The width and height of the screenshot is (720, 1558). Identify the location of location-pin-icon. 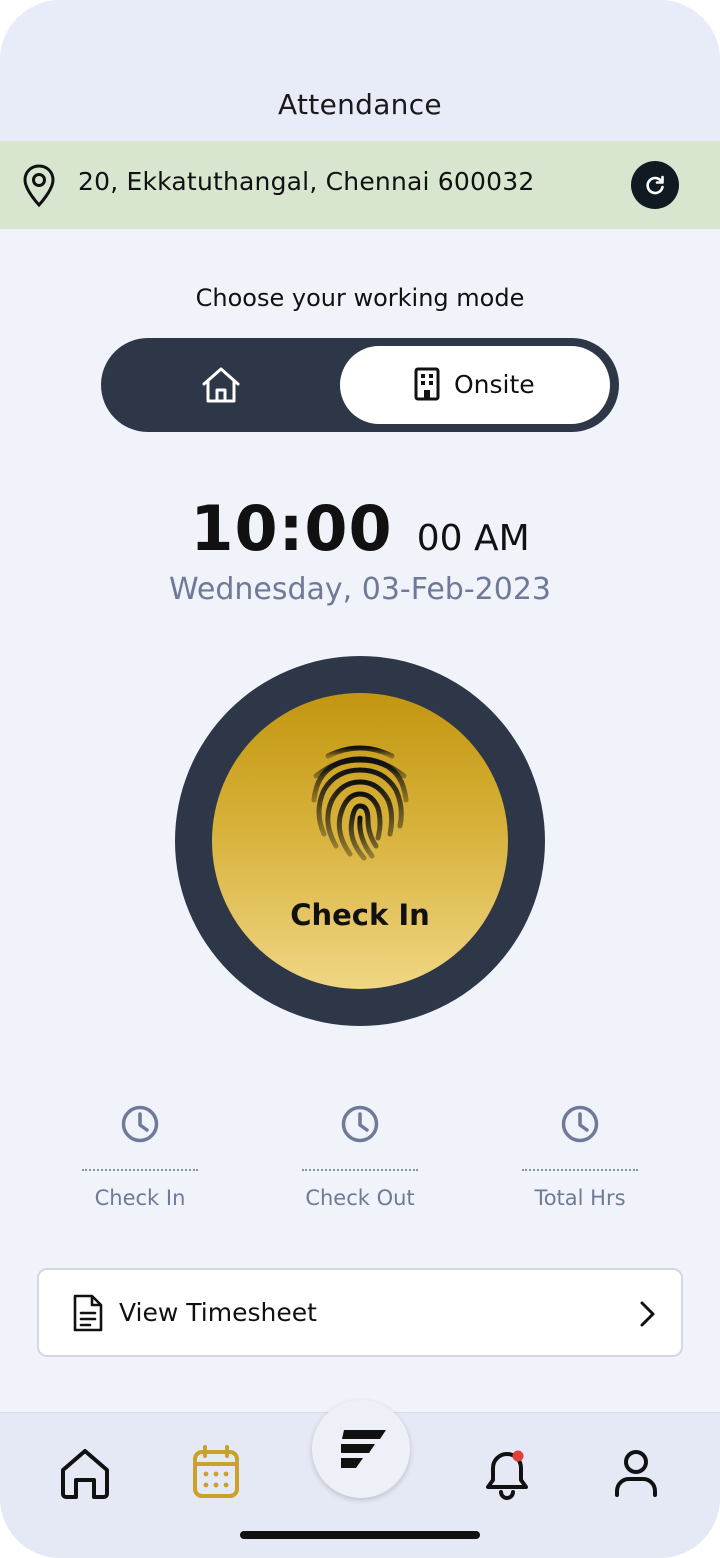
(39, 186).